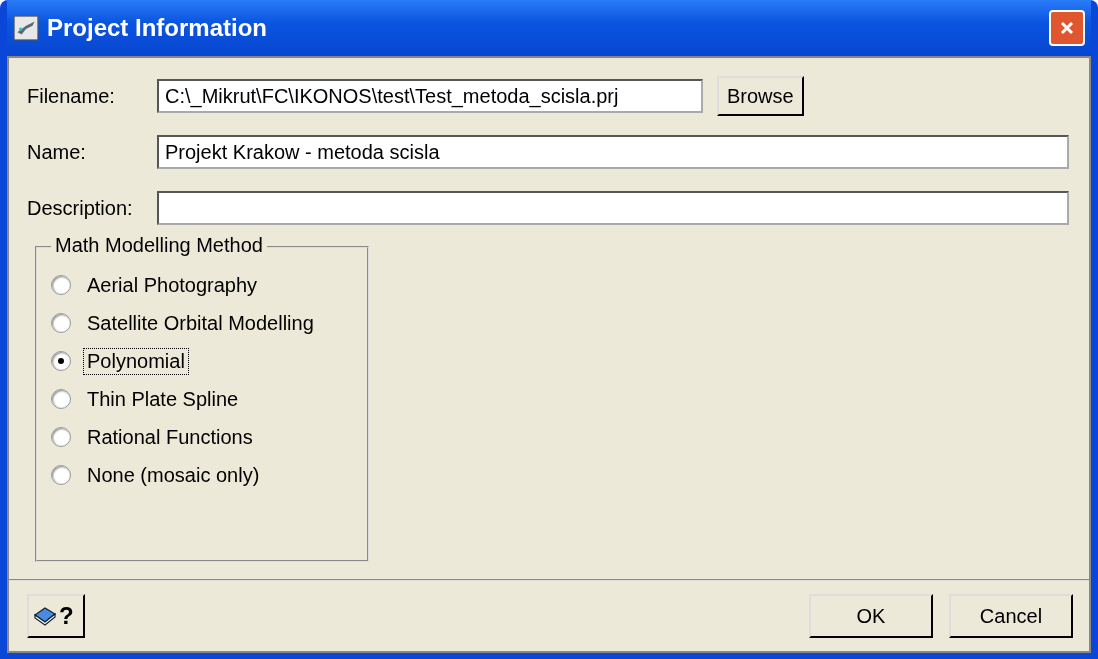  What do you see at coordinates (613, 152) in the screenshot?
I see `text-field: Projekt Krakow - metoda scisla` at bounding box center [613, 152].